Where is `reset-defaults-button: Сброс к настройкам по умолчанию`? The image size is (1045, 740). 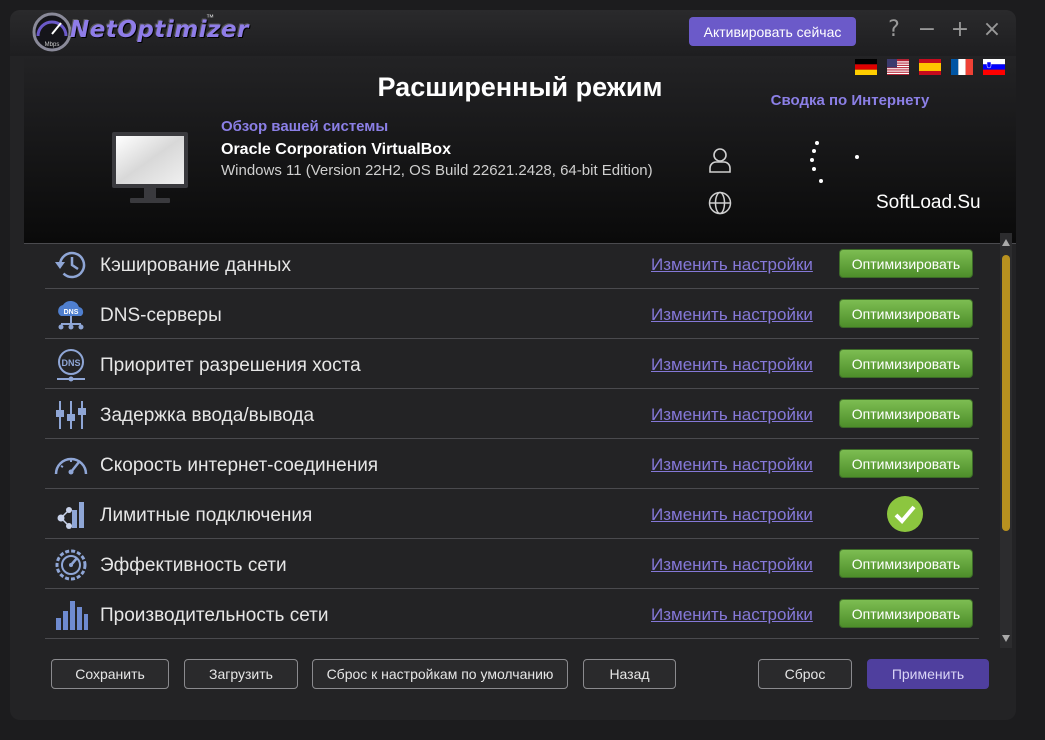 reset-defaults-button: Сброс к настройкам по умолчанию is located at coordinates (440, 674).